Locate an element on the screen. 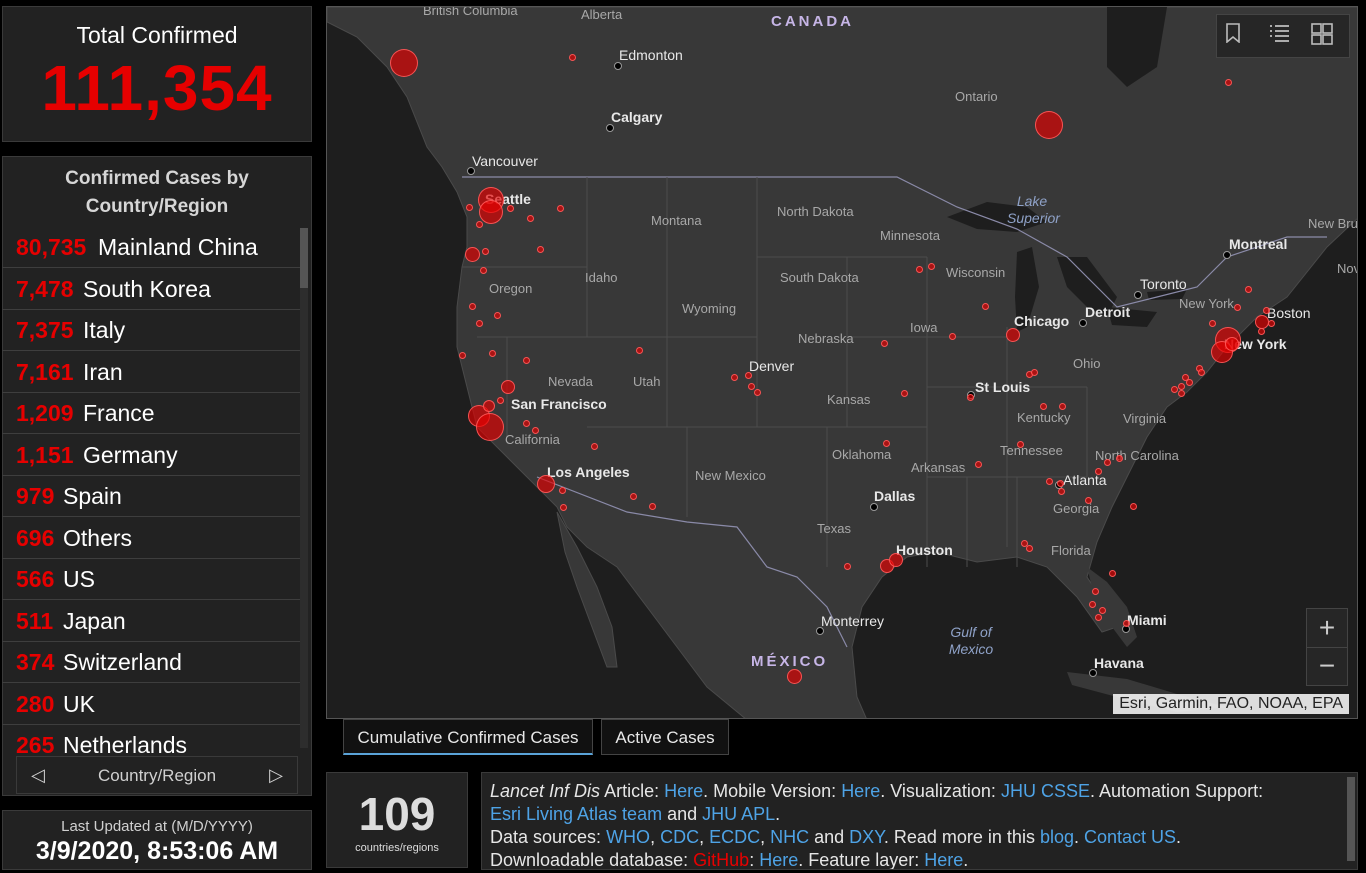  tab-cumulative-confirmed-cases: Cumulative Confirmed Cases is located at coordinates (468, 737).